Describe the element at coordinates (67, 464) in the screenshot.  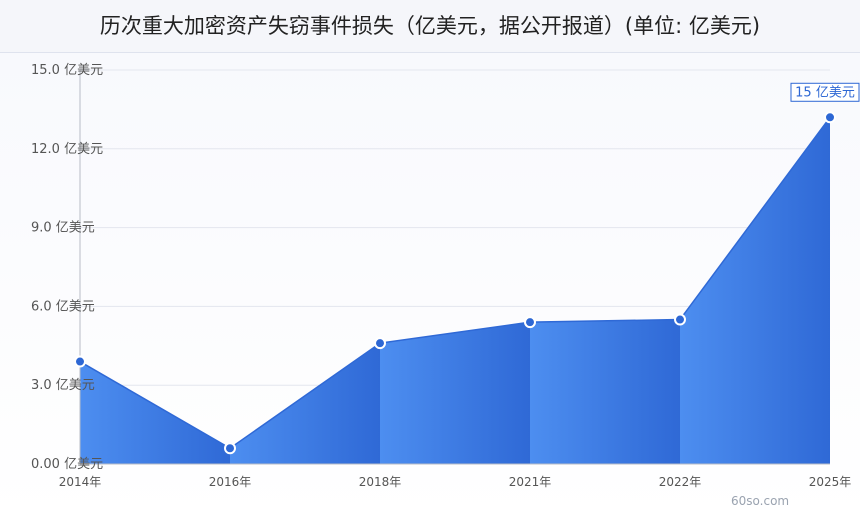
I see `y-tick-label: 0.00 亿美元` at that location.